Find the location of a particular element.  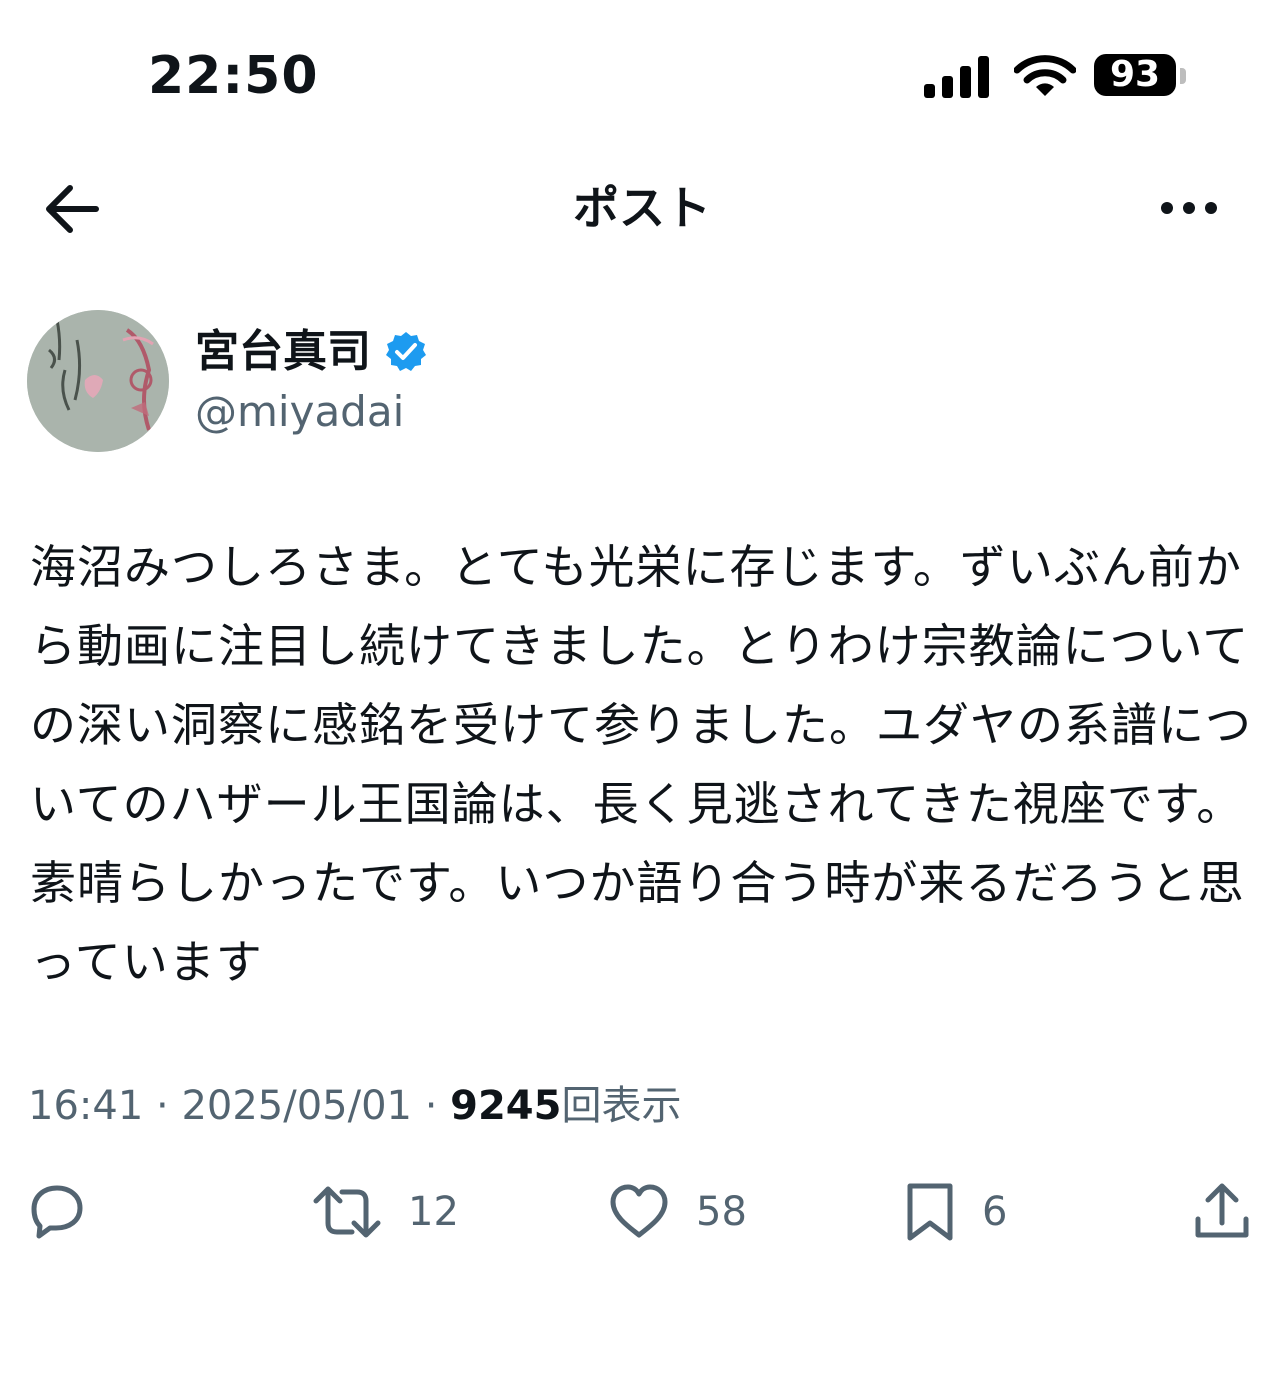

arrow-left-icon is located at coordinates (72, 209).